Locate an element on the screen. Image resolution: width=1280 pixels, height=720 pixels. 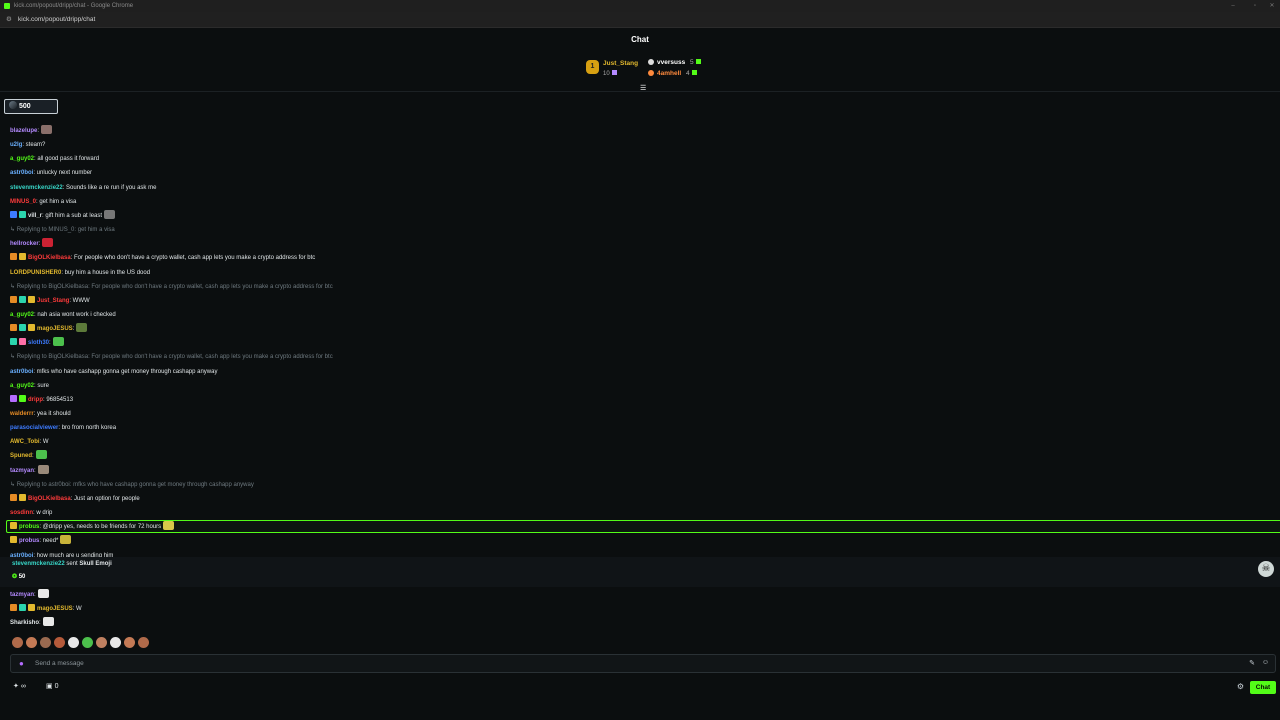
chat-bottom-bar: ✦ ∞ ▣ 0 ⚙ Chat is located at coordinates (640, 688).